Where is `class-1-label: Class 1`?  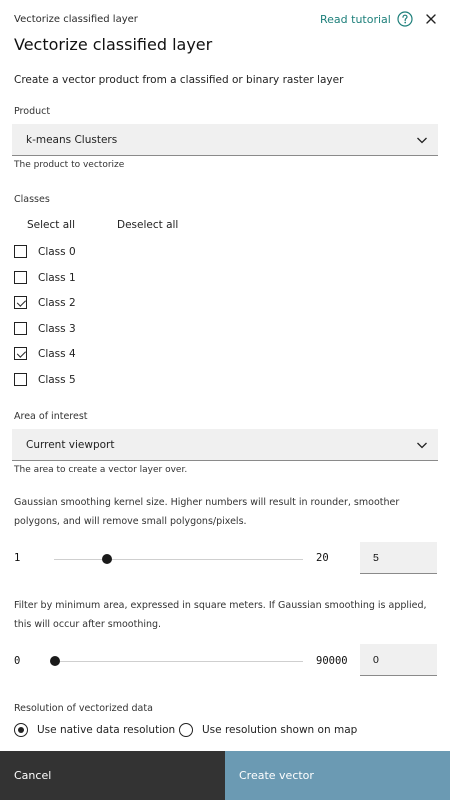 class-1-label: Class 1 is located at coordinates (57, 277).